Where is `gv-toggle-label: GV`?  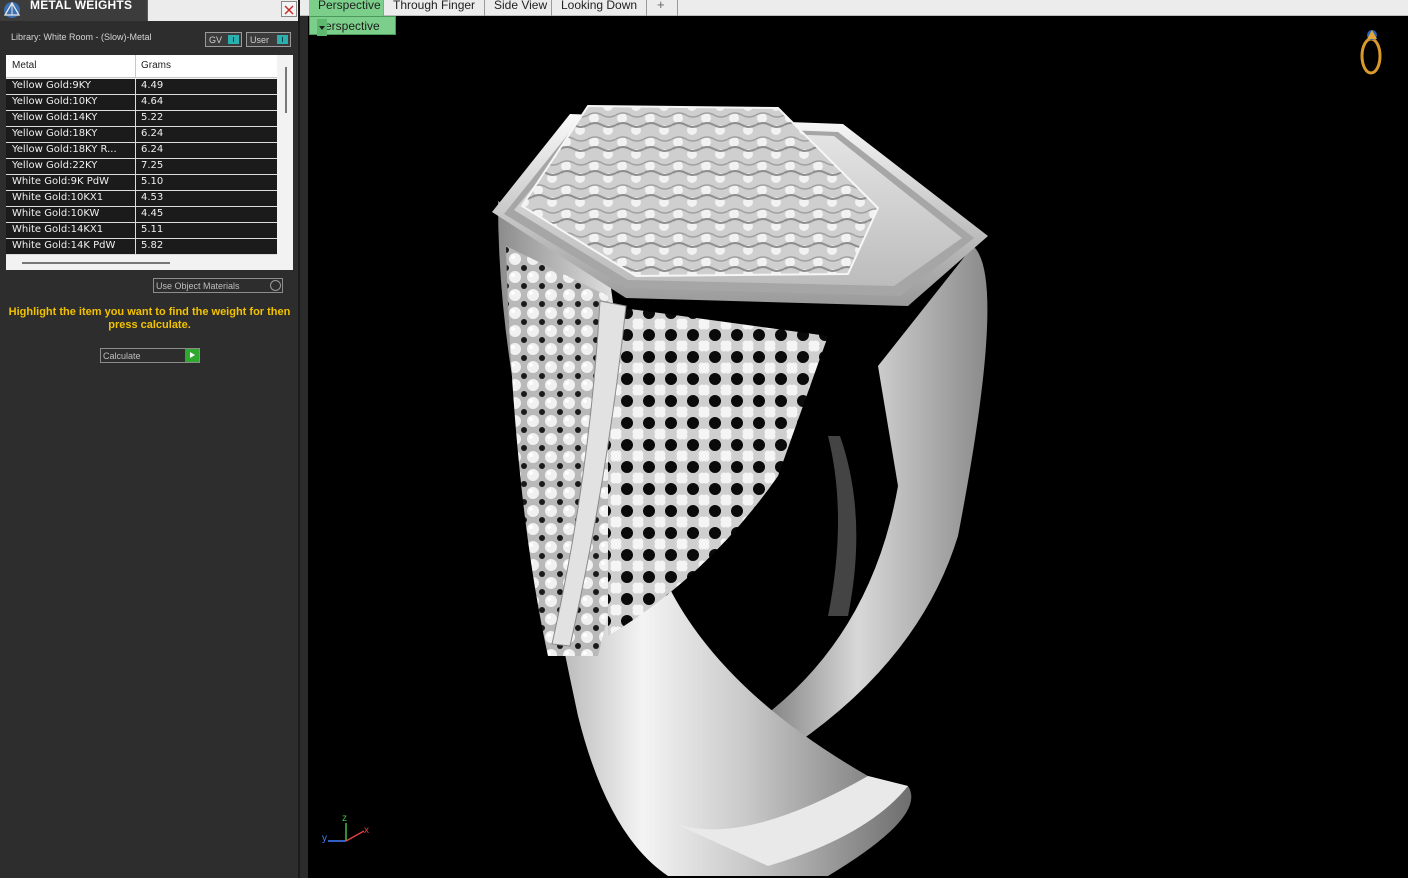 gv-toggle-label: GV is located at coordinates (216, 40).